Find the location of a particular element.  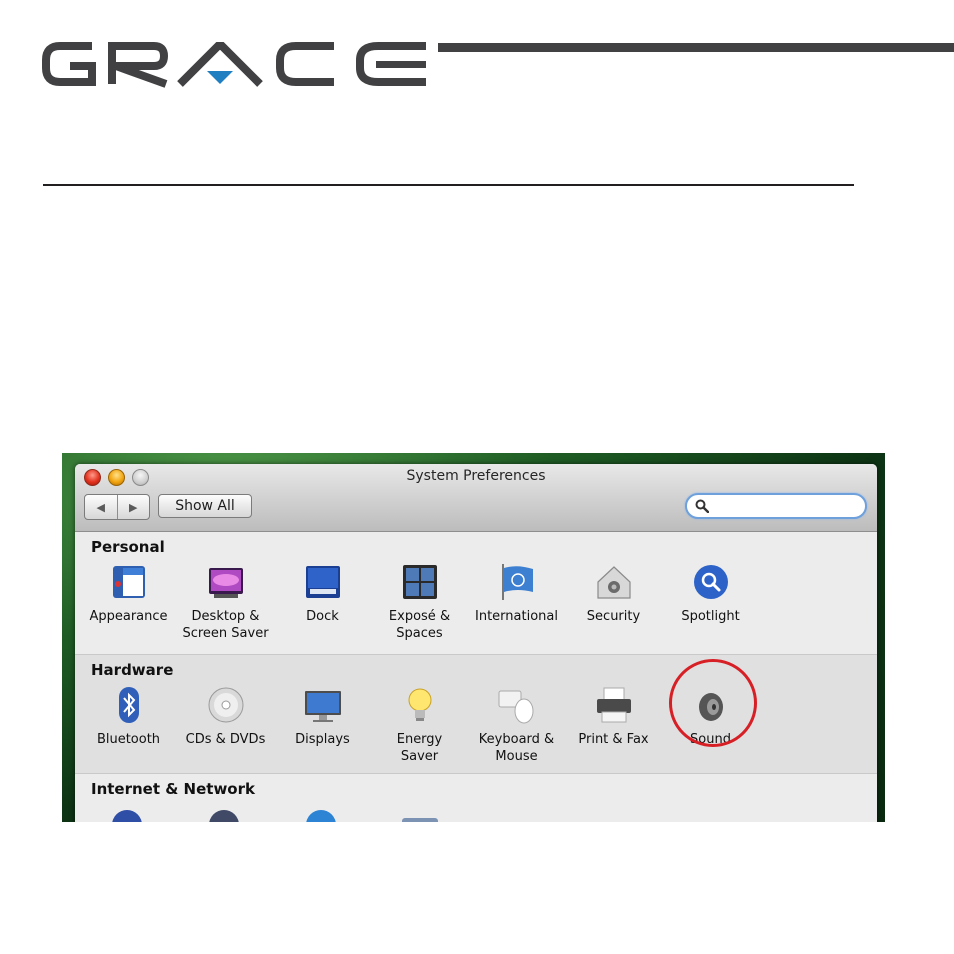

search-field is located at coordinates (776, 506).